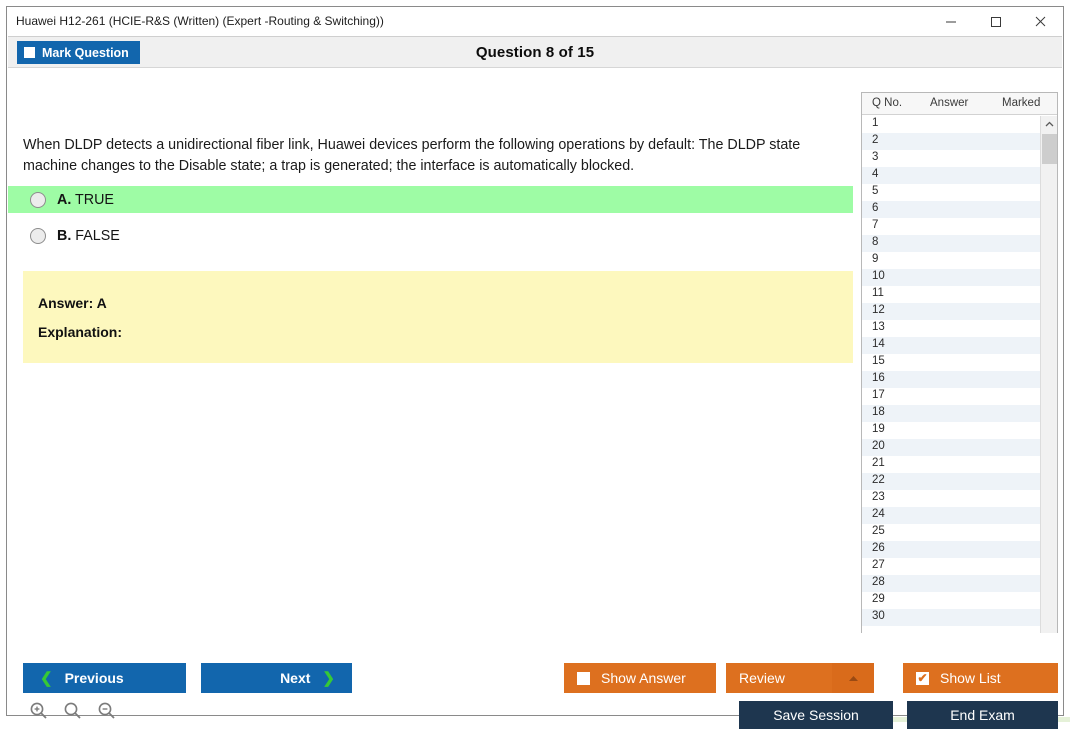  Describe the element at coordinates (583, 678) in the screenshot. I see `show-answer-checkbox` at that location.